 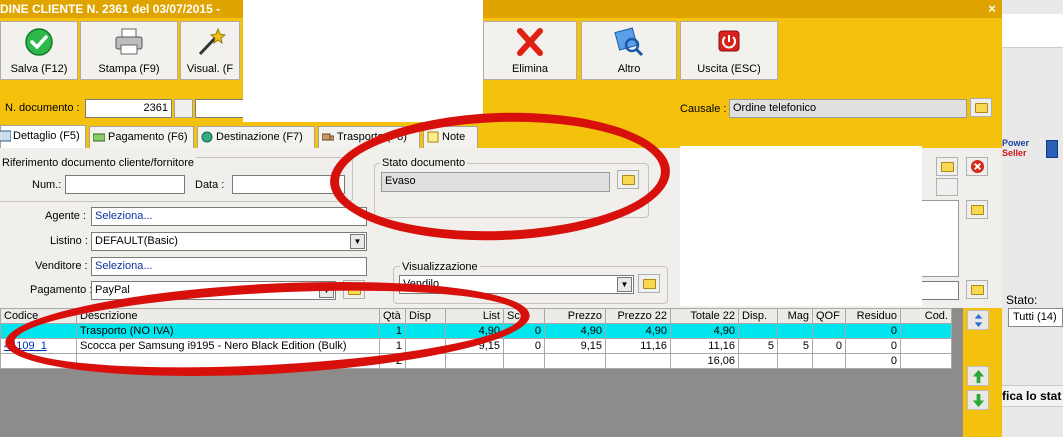 What do you see at coordinates (474, 316) in the screenshot?
I see `col-header: List` at bounding box center [474, 316].